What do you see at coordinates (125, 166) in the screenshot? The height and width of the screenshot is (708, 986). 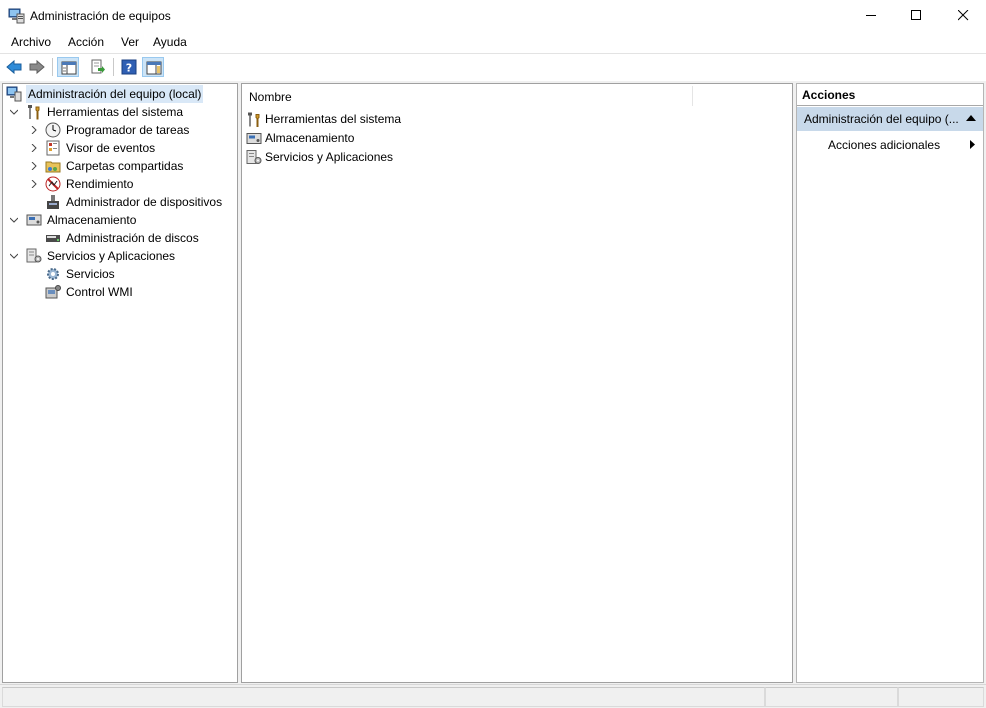 I see `tree-label: Carpetas compartidas` at bounding box center [125, 166].